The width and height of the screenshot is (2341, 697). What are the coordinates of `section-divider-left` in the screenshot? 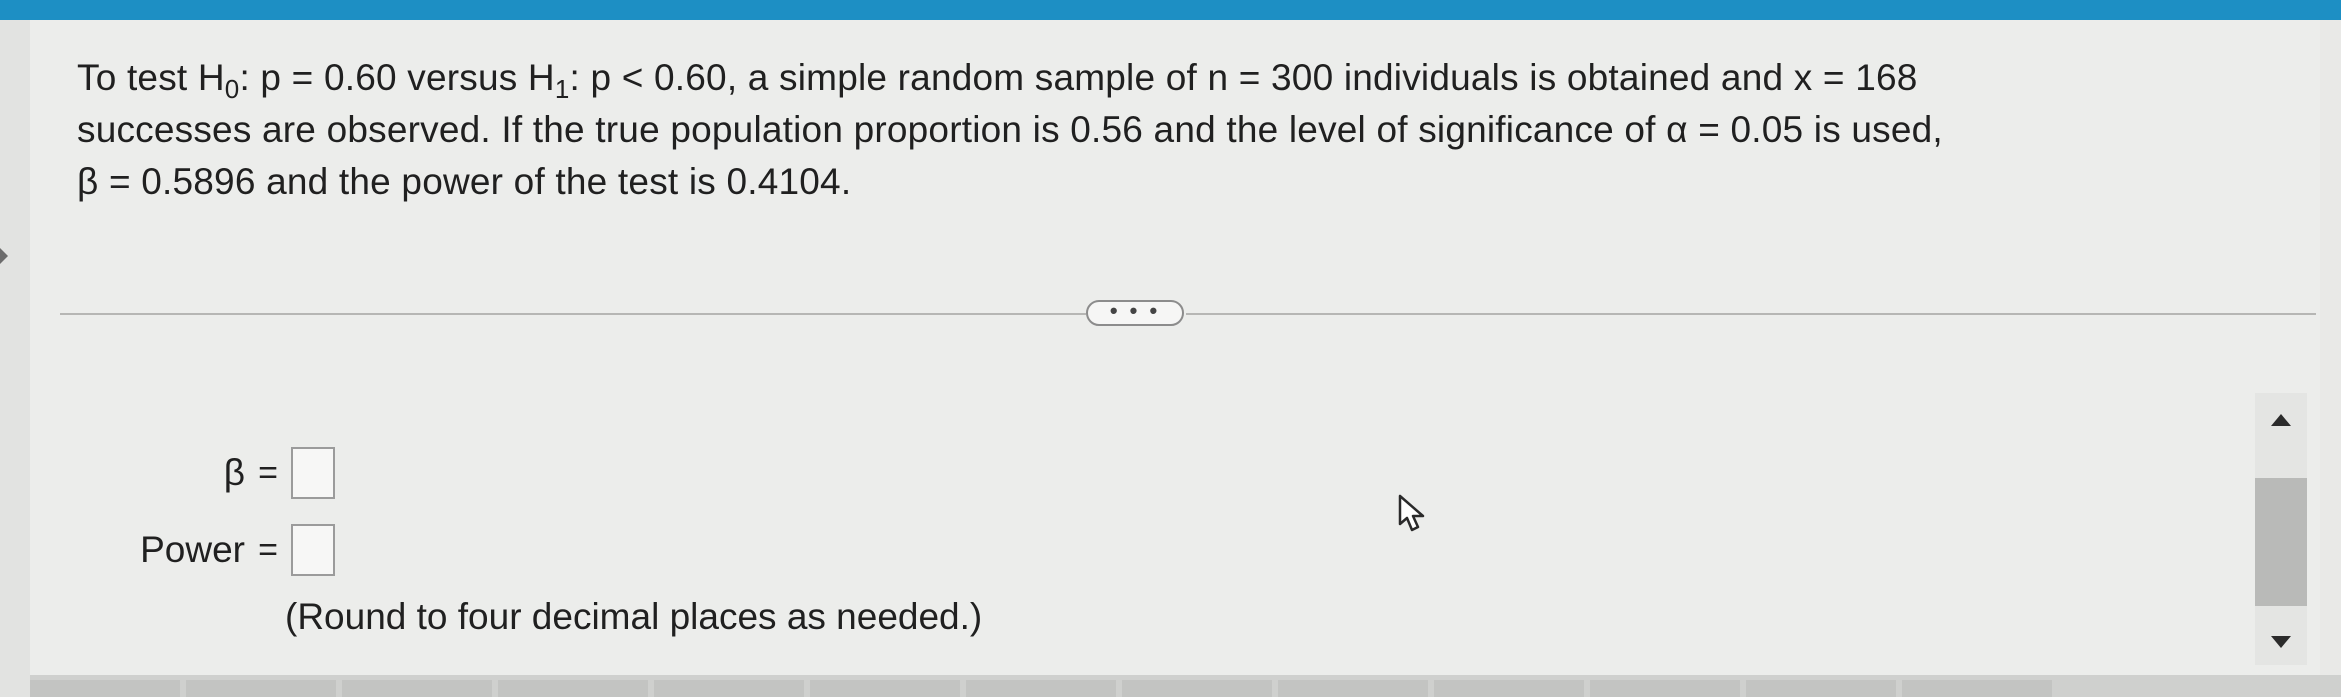 It's located at (573, 314).